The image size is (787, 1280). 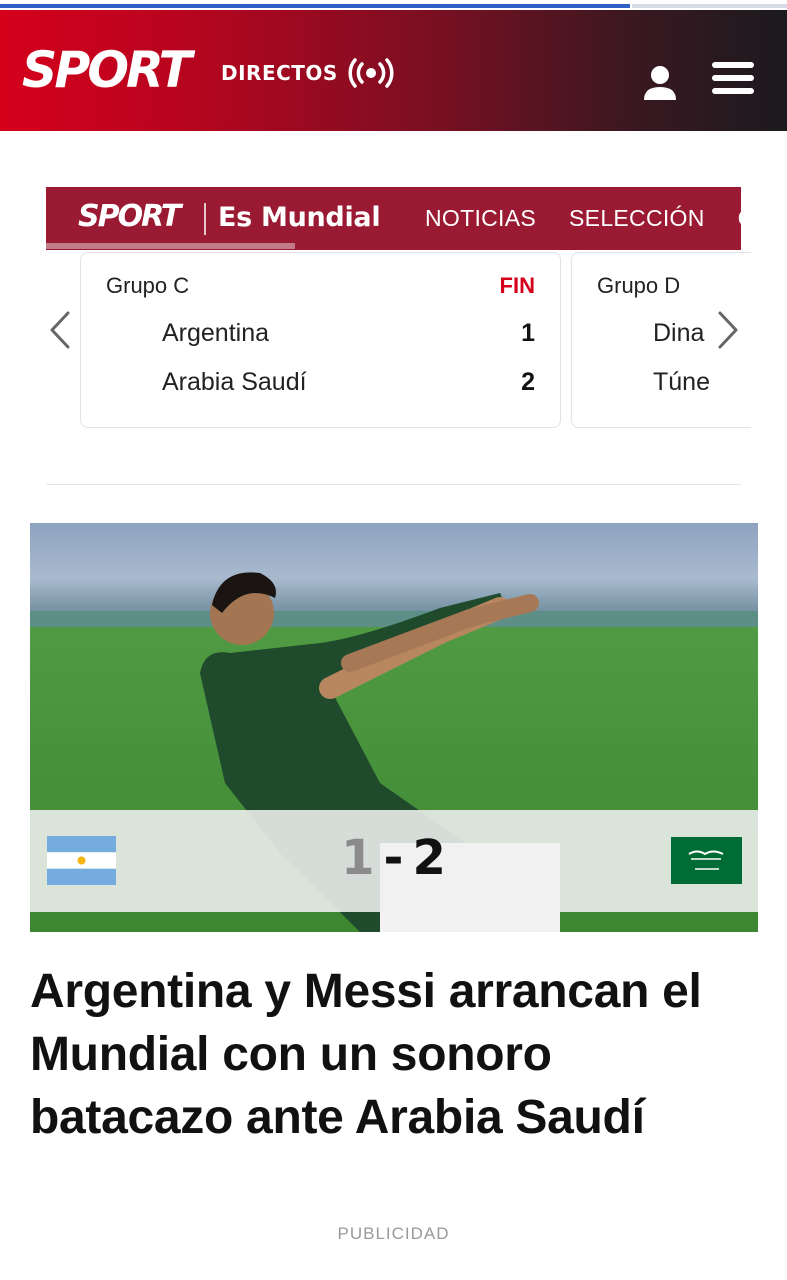 What do you see at coordinates (148, 285) in the screenshot?
I see `match-group: Grupo C` at bounding box center [148, 285].